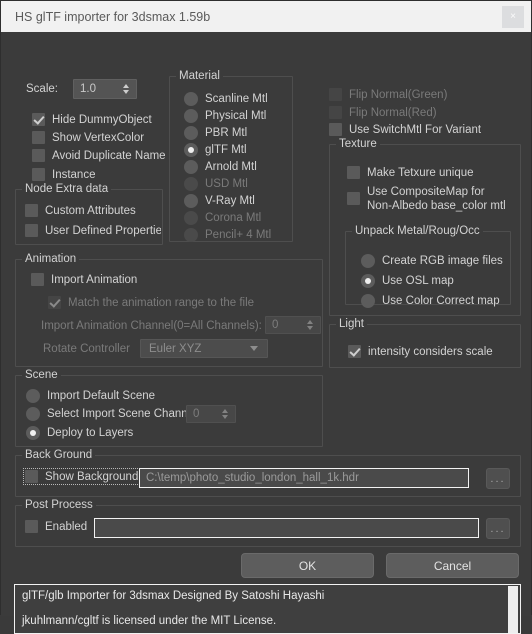 The image size is (532, 634). What do you see at coordinates (236, 99) in the screenshot?
I see `radio-label: Scanline Mtl` at bounding box center [236, 99].